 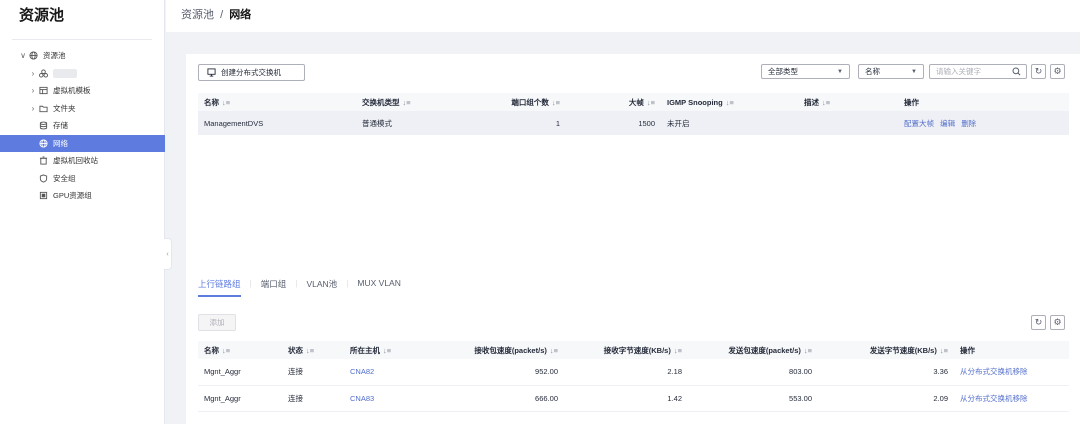 What do you see at coordinates (240, 15) in the screenshot?
I see `breadcrumb-current: 网络` at bounding box center [240, 15].